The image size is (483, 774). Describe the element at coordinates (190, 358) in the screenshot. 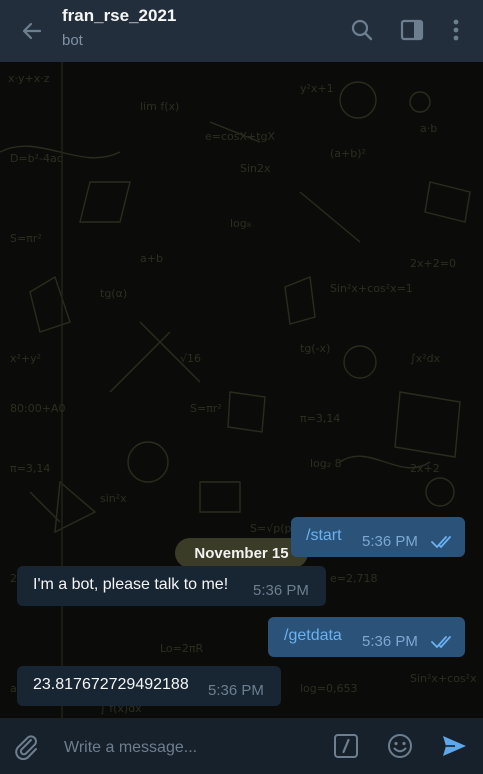

I see `svg-text: √16` at that location.